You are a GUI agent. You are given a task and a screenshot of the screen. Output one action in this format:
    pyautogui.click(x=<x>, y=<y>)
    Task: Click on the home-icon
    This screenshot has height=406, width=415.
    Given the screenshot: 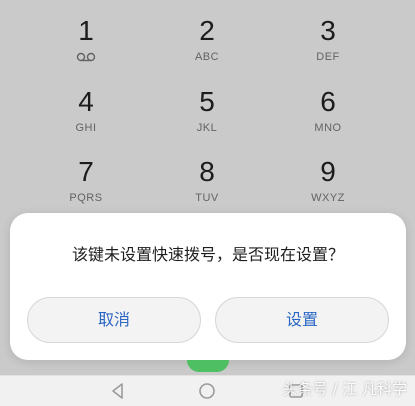 What is the action you would take?
    pyautogui.click(x=207, y=391)
    